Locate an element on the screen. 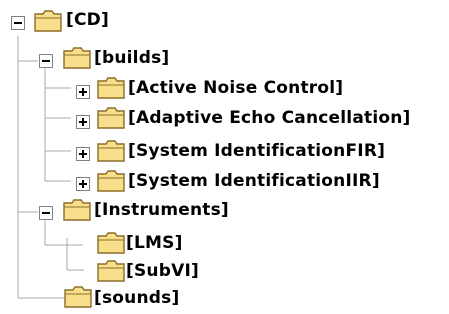 The image size is (449, 314). tree-node-system-identification-iir: [System IdentificationIIR] is located at coordinates (241, 183).